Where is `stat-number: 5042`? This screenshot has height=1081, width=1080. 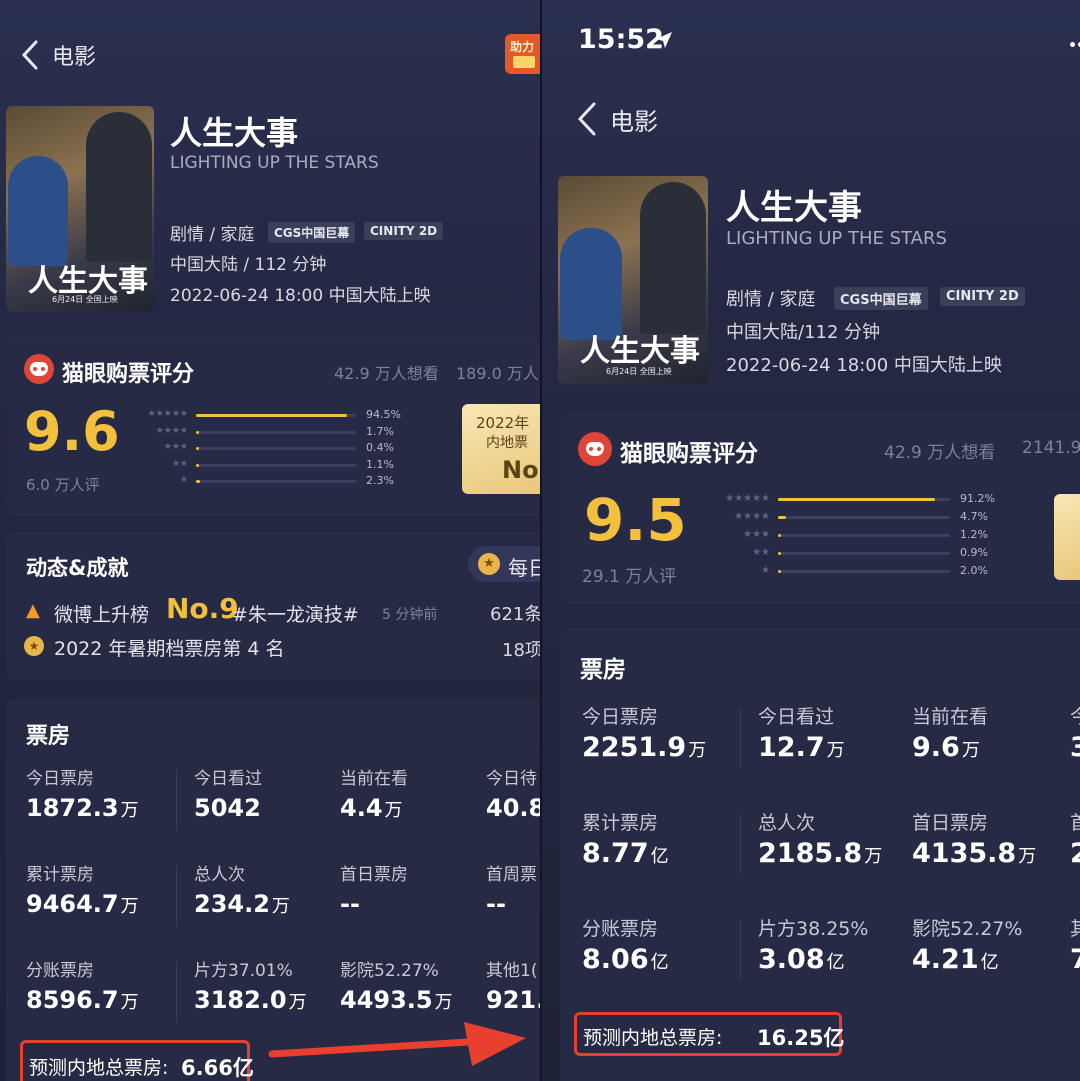 stat-number: 5042 is located at coordinates (227, 808).